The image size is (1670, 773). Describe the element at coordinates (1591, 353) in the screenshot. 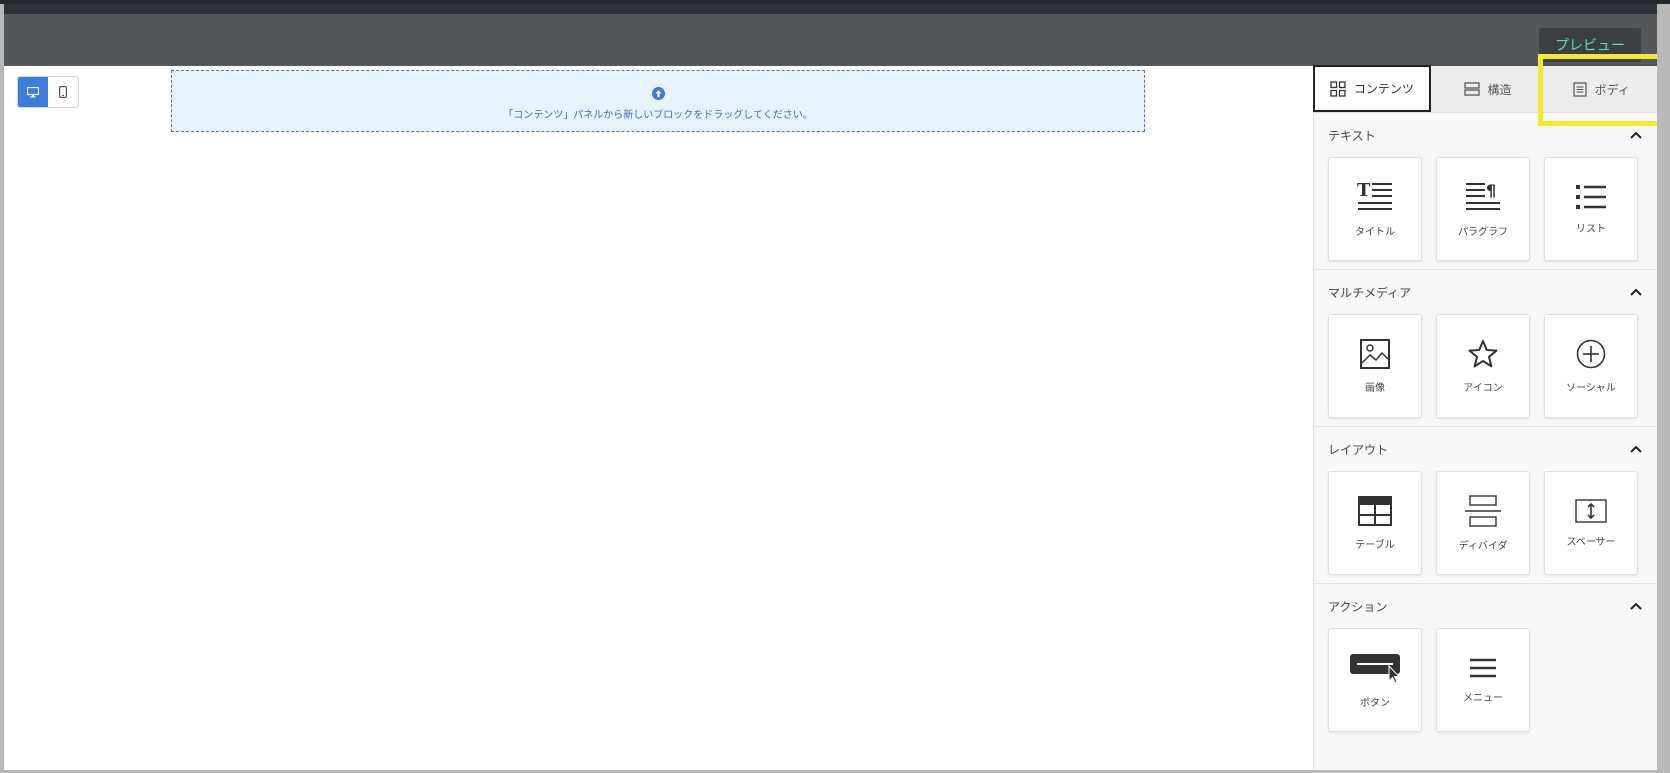

I see `plus-circle-icon` at that location.